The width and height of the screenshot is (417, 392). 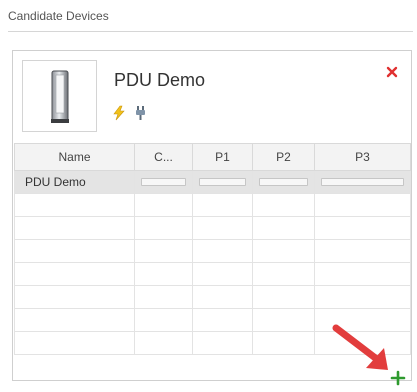 I want to click on device-thumbnail, so click(x=59, y=96).